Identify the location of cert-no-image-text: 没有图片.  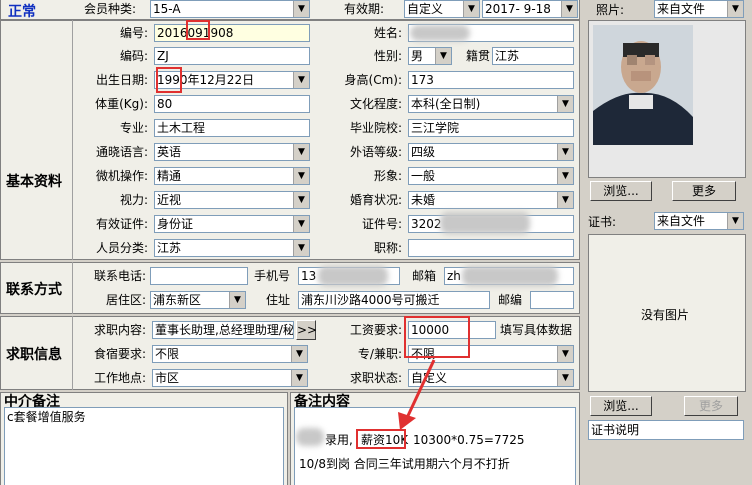
(665, 315).